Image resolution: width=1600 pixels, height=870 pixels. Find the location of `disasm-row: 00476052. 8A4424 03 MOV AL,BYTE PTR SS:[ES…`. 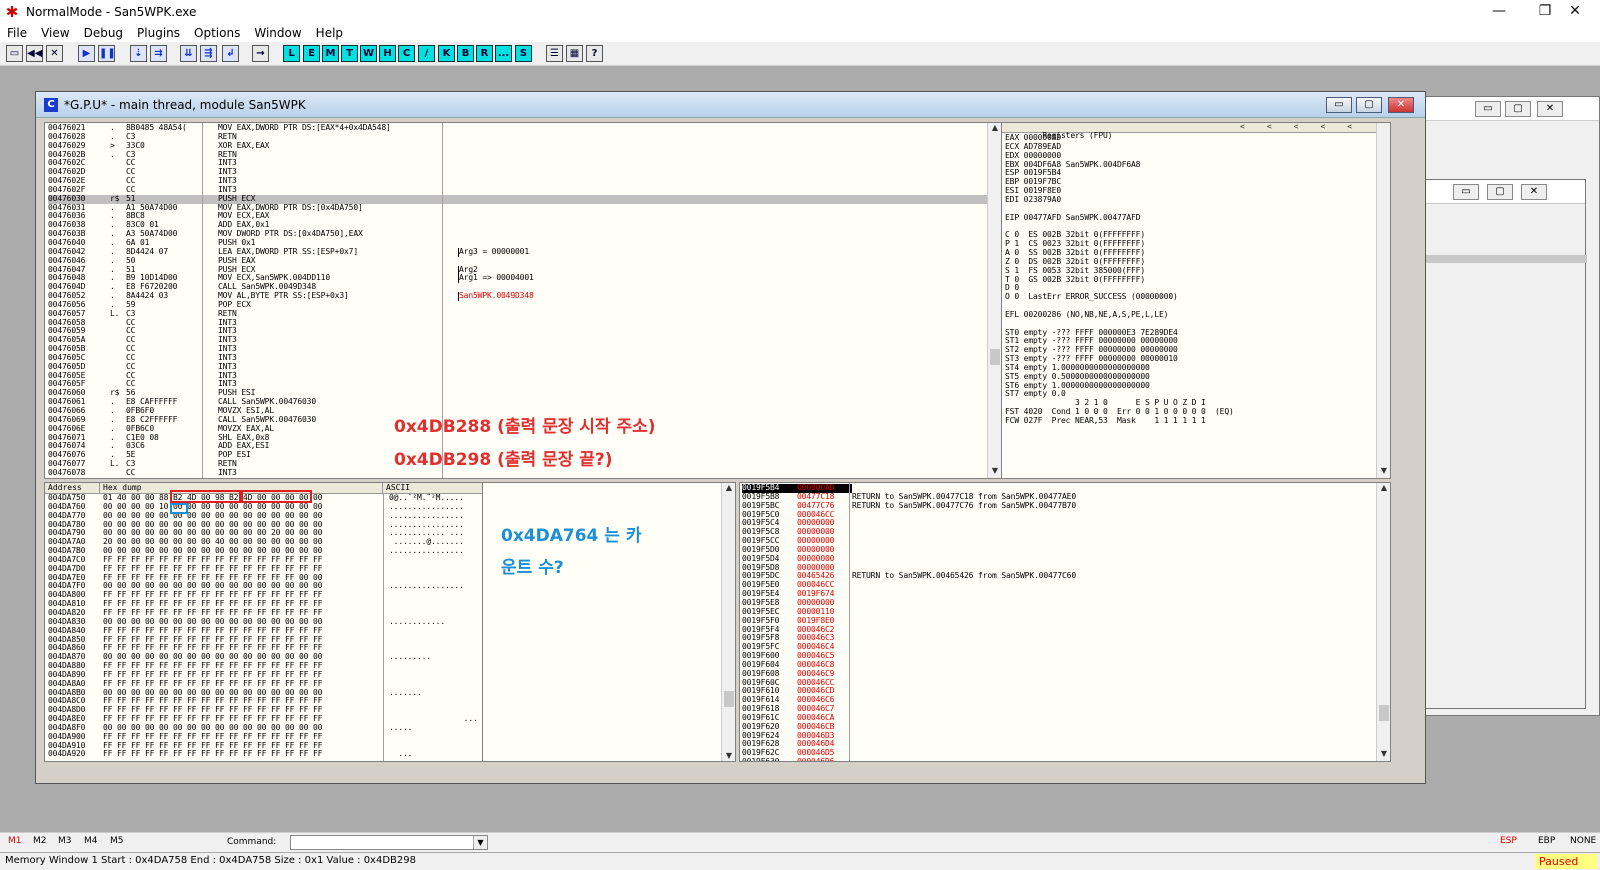

disasm-row: 00476052. 8A4424 03 MOV AL,BYTE PTR SS:[ES… is located at coordinates (518, 296).